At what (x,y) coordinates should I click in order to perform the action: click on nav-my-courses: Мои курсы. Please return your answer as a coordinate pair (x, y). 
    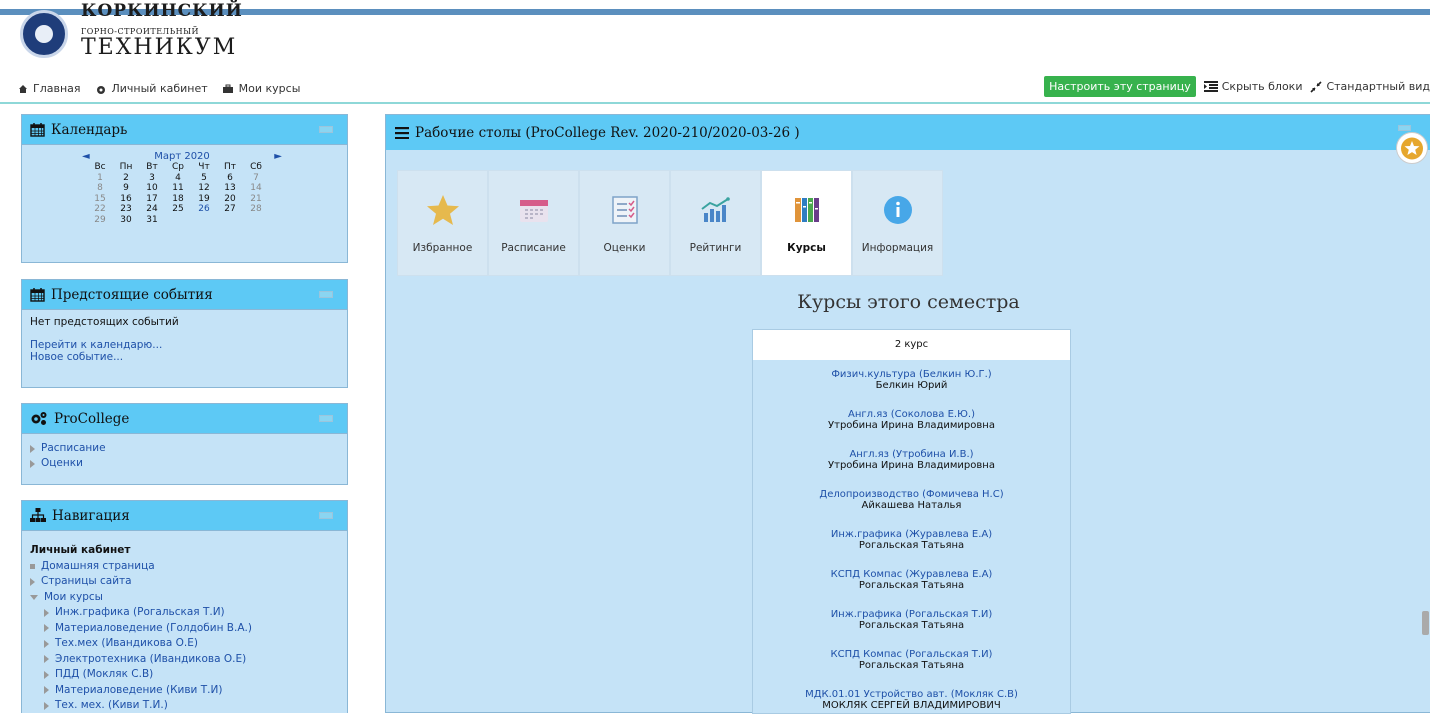
    Looking at the image, I should click on (261, 88).